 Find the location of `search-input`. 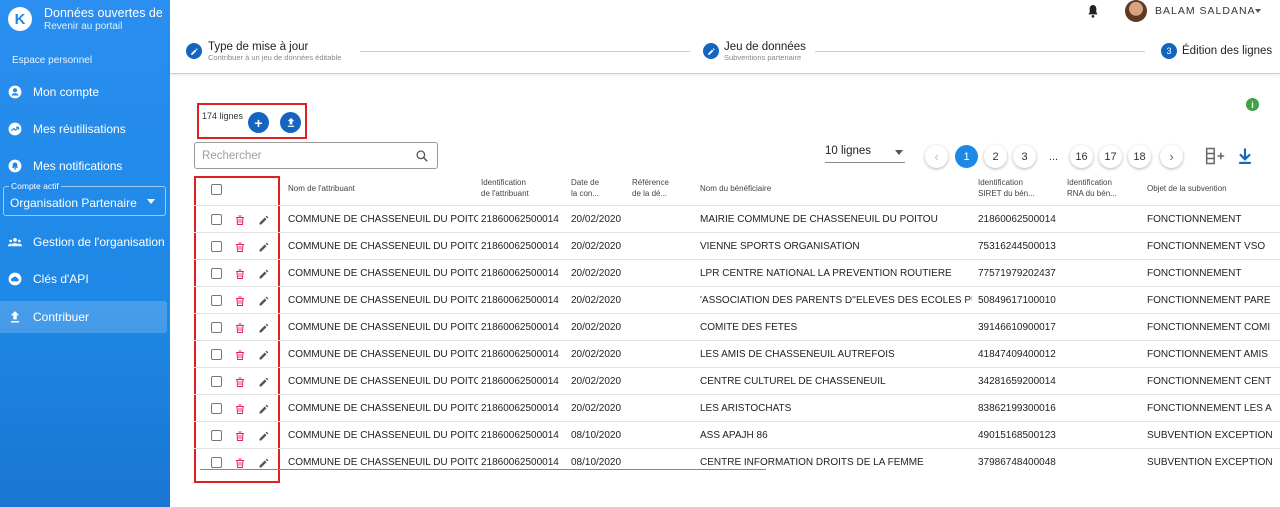

search-input is located at coordinates (295, 155).